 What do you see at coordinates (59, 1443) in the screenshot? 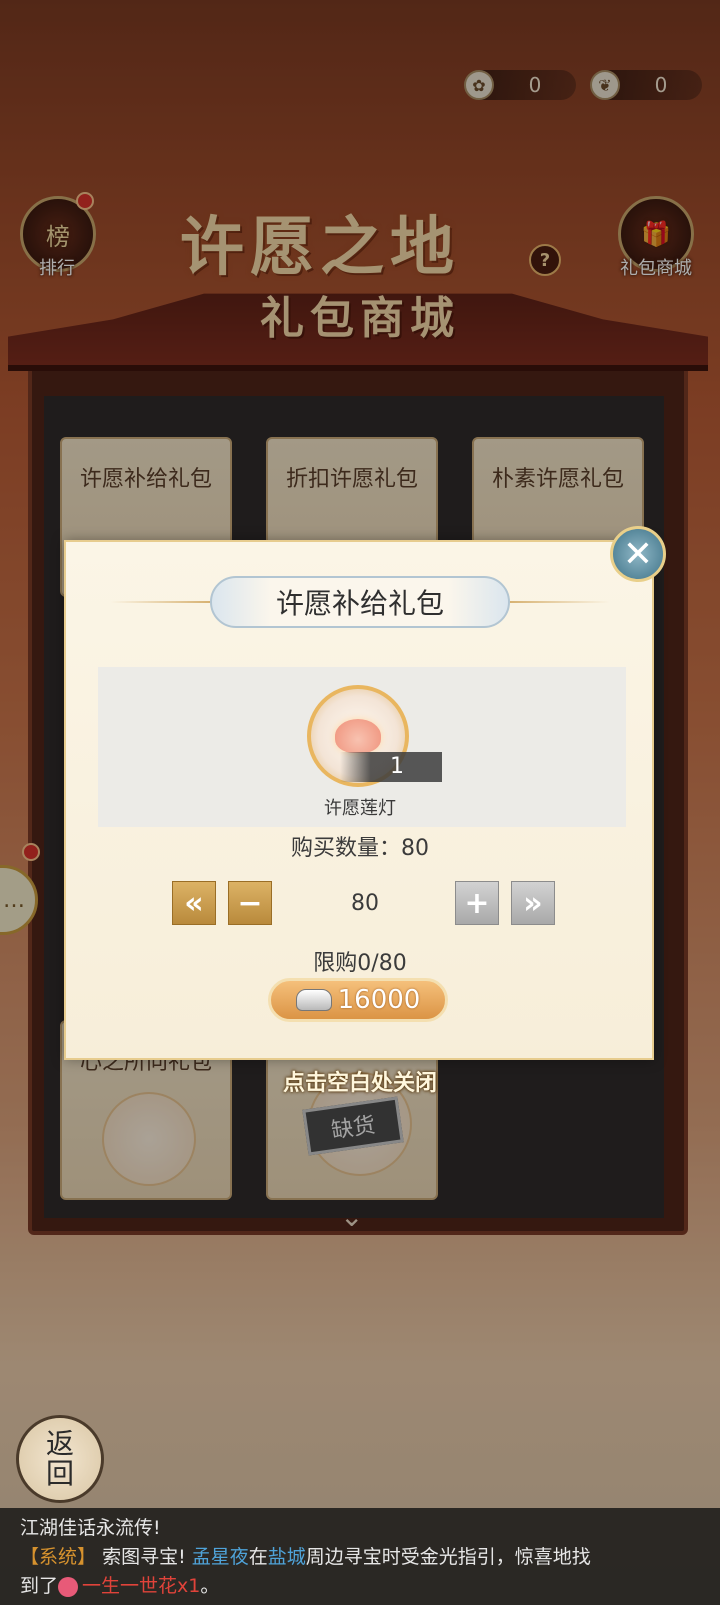
I see `back-label-1: 返` at bounding box center [59, 1443].